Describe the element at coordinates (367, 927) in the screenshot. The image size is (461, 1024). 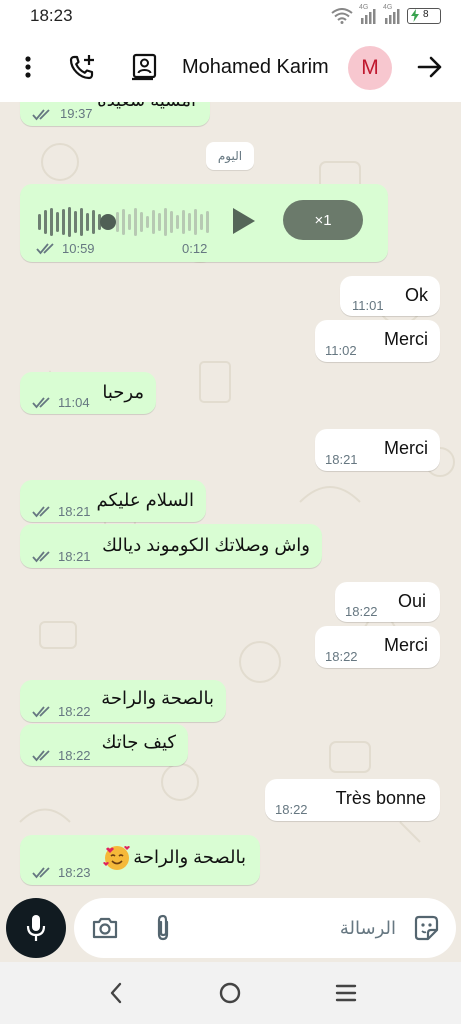
I see `input-placeholder: الرسالة` at that location.